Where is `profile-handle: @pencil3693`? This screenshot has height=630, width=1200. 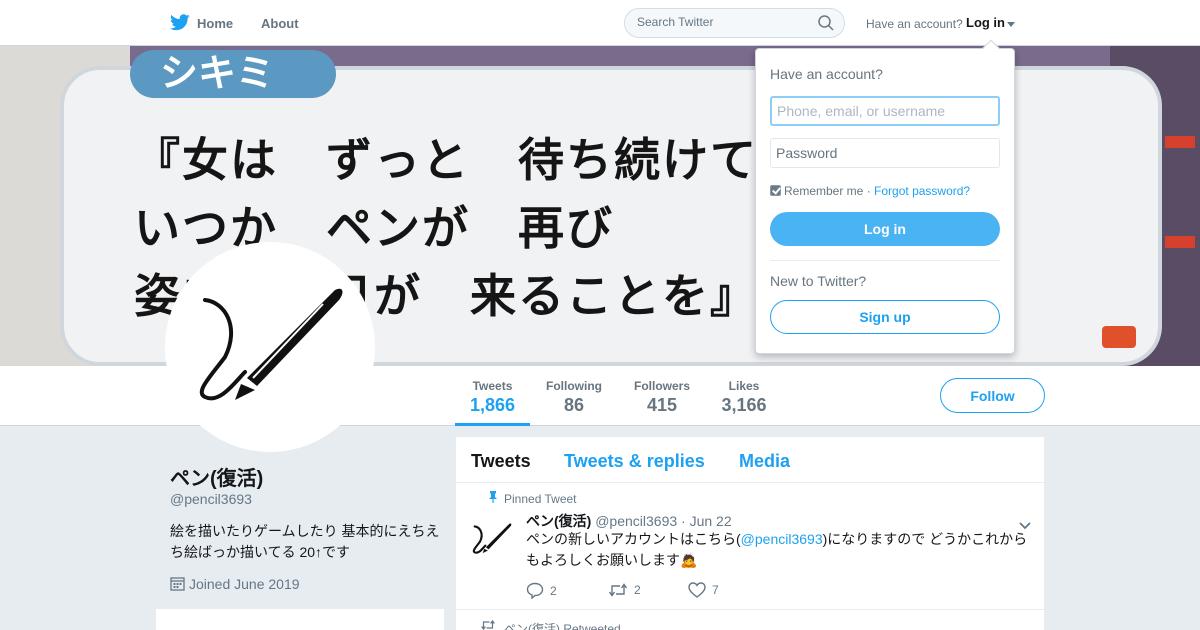 profile-handle: @pencil3693 is located at coordinates (211, 499).